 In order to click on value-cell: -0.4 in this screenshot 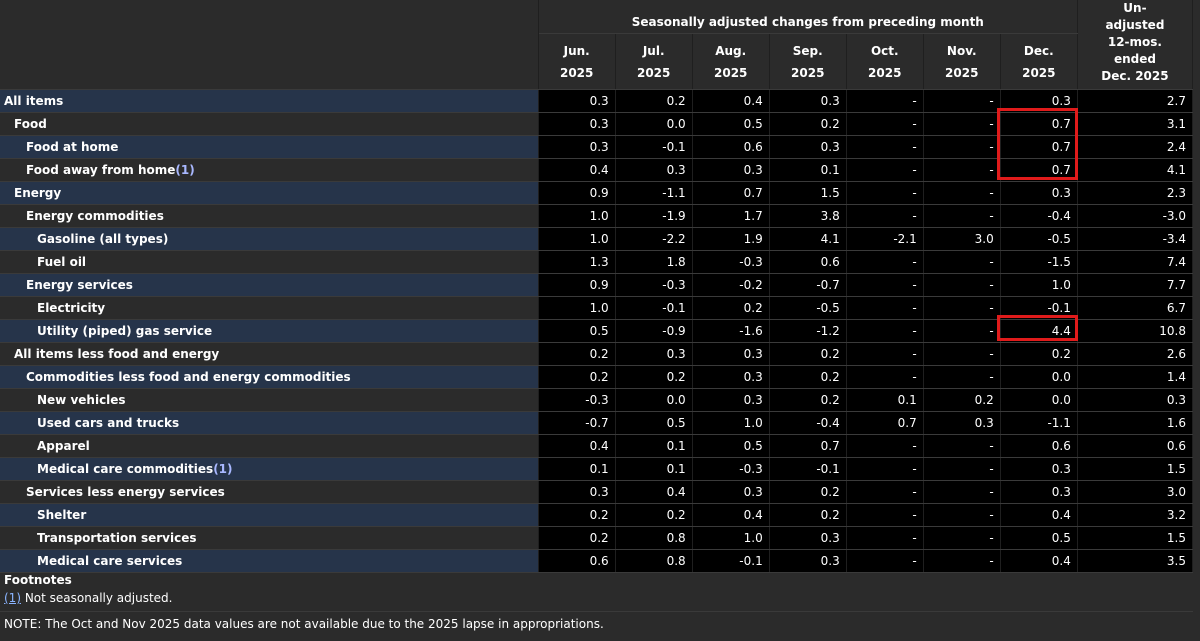, I will do `click(1039, 216)`.